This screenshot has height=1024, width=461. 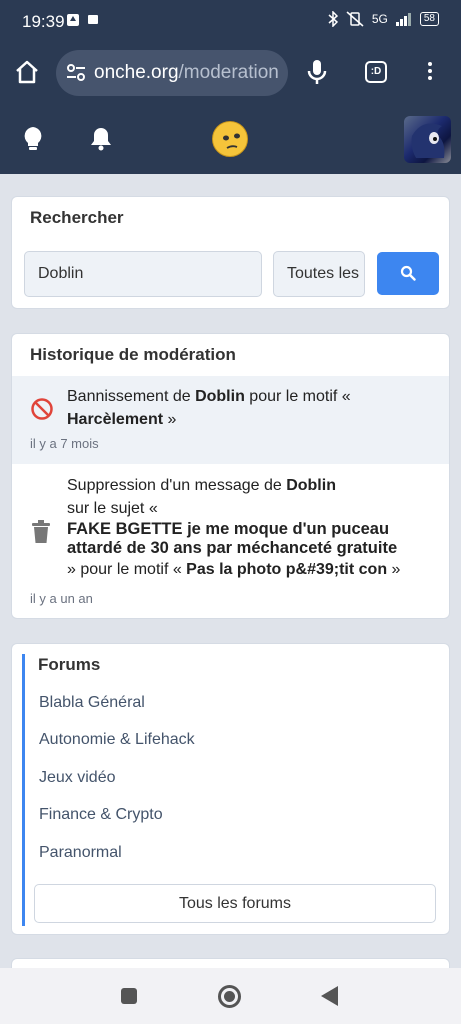 What do you see at coordinates (23, 790) in the screenshot?
I see `forums-accent-bar` at bounding box center [23, 790].